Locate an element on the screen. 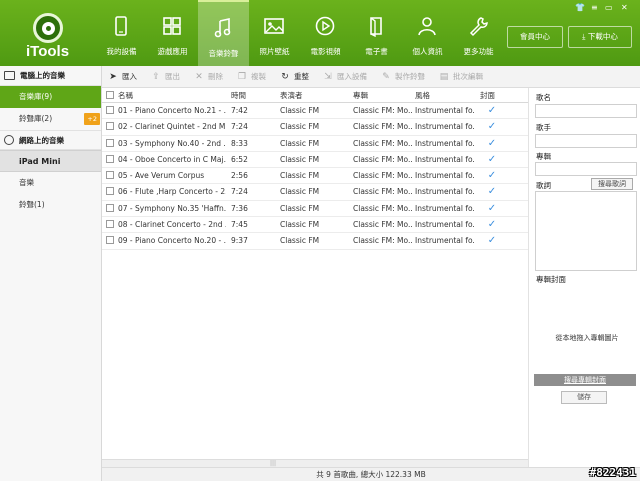 Image resolution: width=640 pixels, height=481 pixels. skin-icon: 👕 is located at coordinates (580, 8).